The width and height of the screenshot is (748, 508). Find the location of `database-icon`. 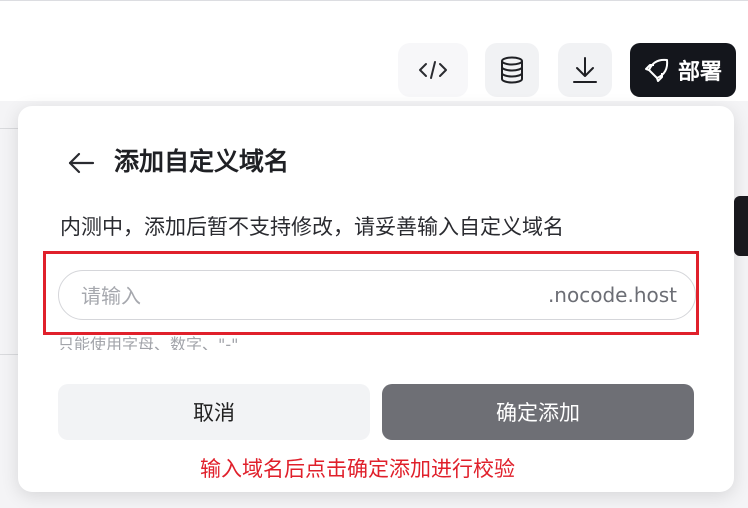

database-icon is located at coordinates (512, 70).